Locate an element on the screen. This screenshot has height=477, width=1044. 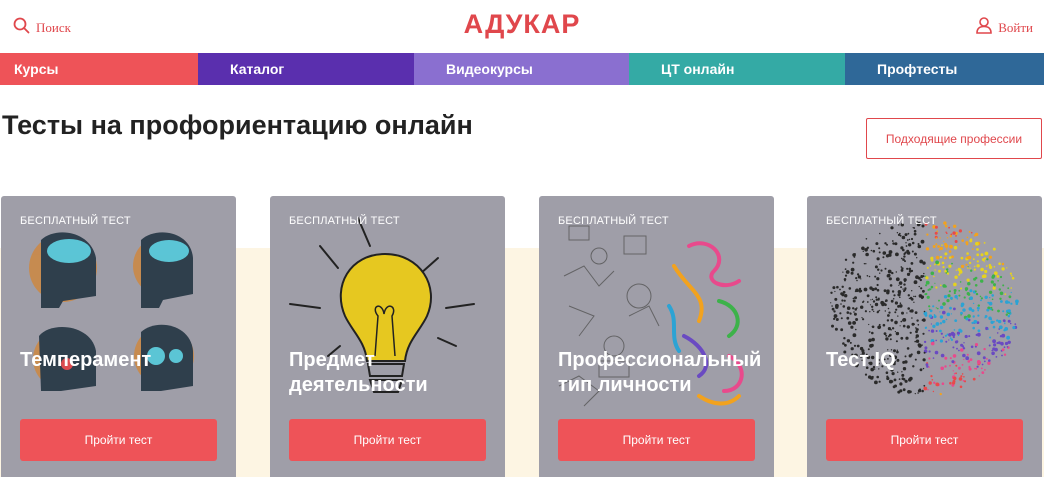
nav-item-ct-online: ЦТ онлайн is located at coordinates (737, 69).